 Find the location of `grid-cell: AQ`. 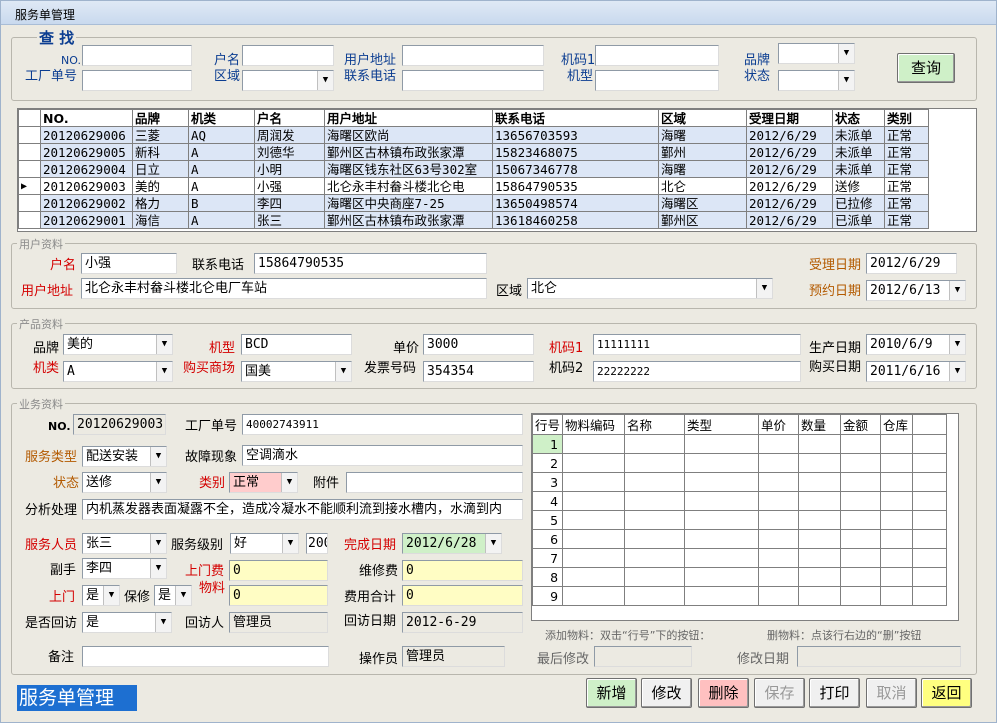

grid-cell: AQ is located at coordinates (221, 135).